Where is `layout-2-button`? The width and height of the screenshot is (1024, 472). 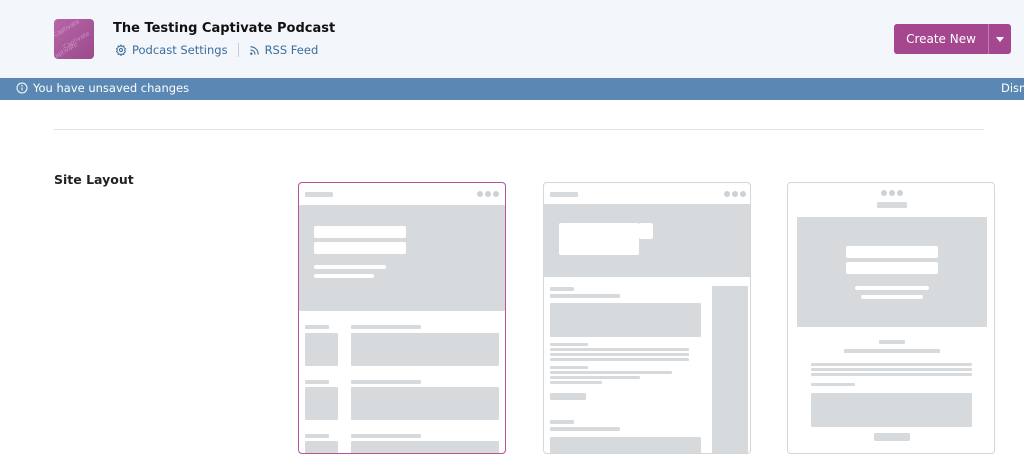
layout-2-button is located at coordinates (568, 396).